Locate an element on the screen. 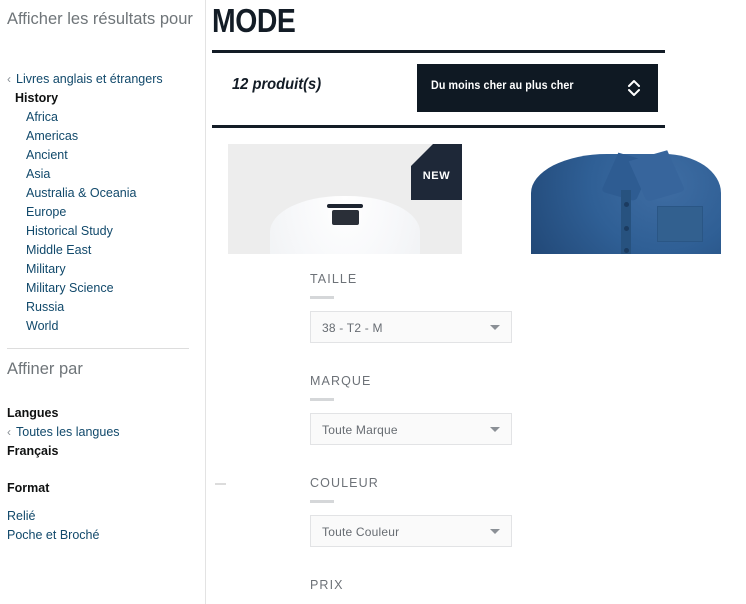 This screenshot has width=746, height=604. sidebar-item-ancient: Ancient is located at coordinates (103, 155).